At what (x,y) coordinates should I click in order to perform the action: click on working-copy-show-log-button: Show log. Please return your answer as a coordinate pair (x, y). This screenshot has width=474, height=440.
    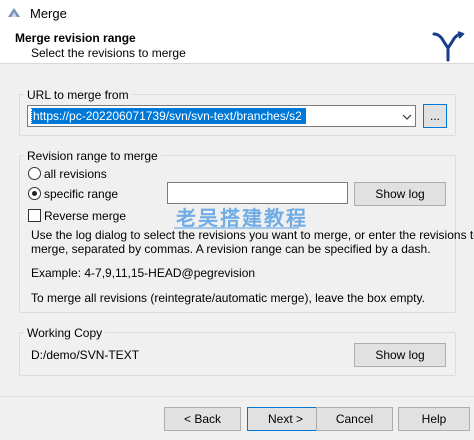
    Looking at the image, I should click on (400, 355).